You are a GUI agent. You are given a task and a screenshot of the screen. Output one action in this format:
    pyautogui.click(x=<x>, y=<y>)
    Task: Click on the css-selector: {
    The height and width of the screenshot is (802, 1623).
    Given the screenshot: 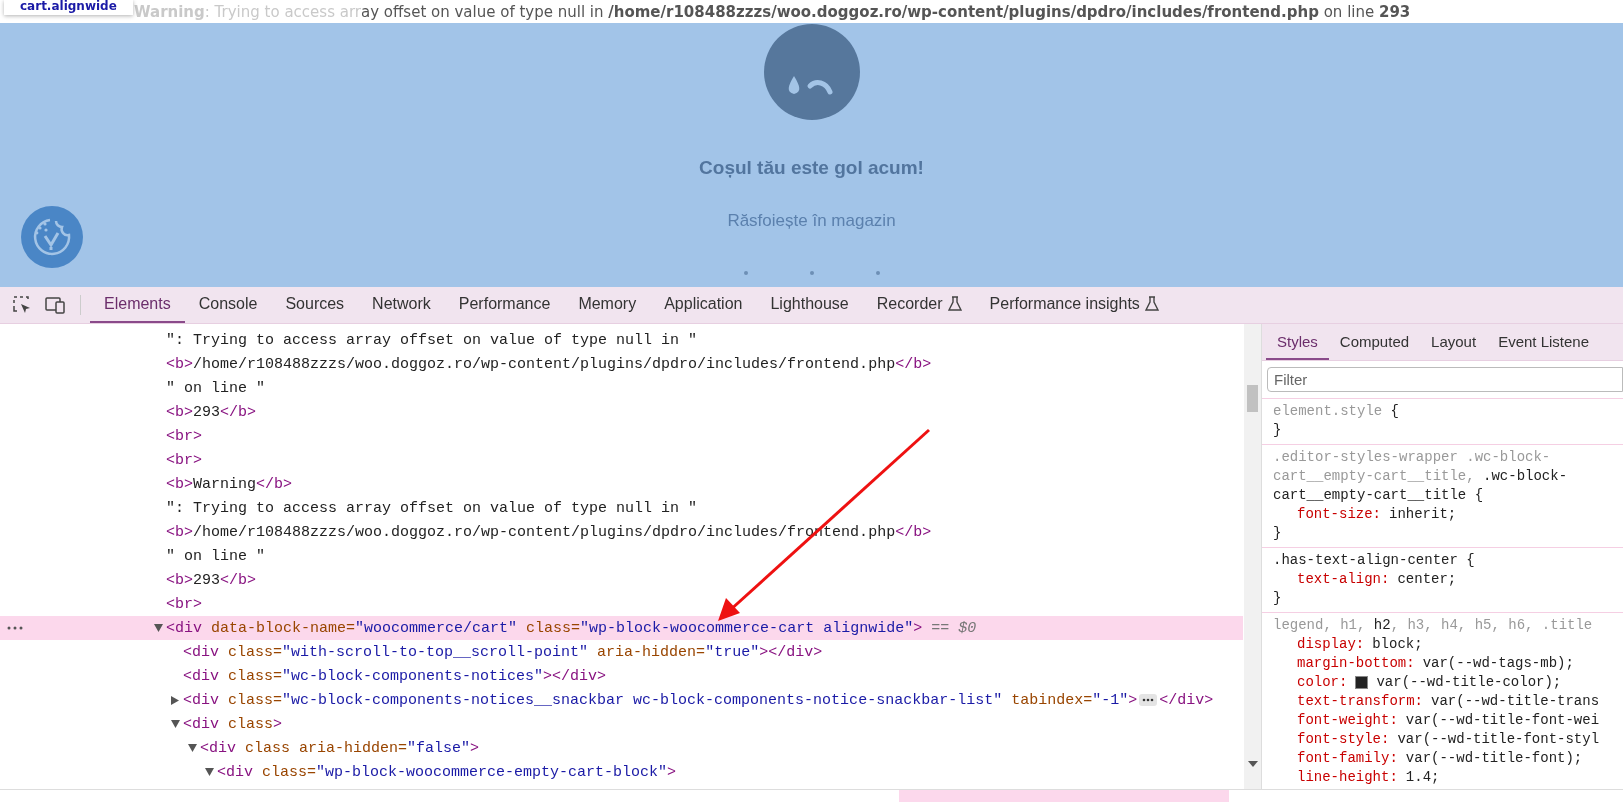 What is the action you would take?
    pyautogui.click(x=1394, y=411)
    